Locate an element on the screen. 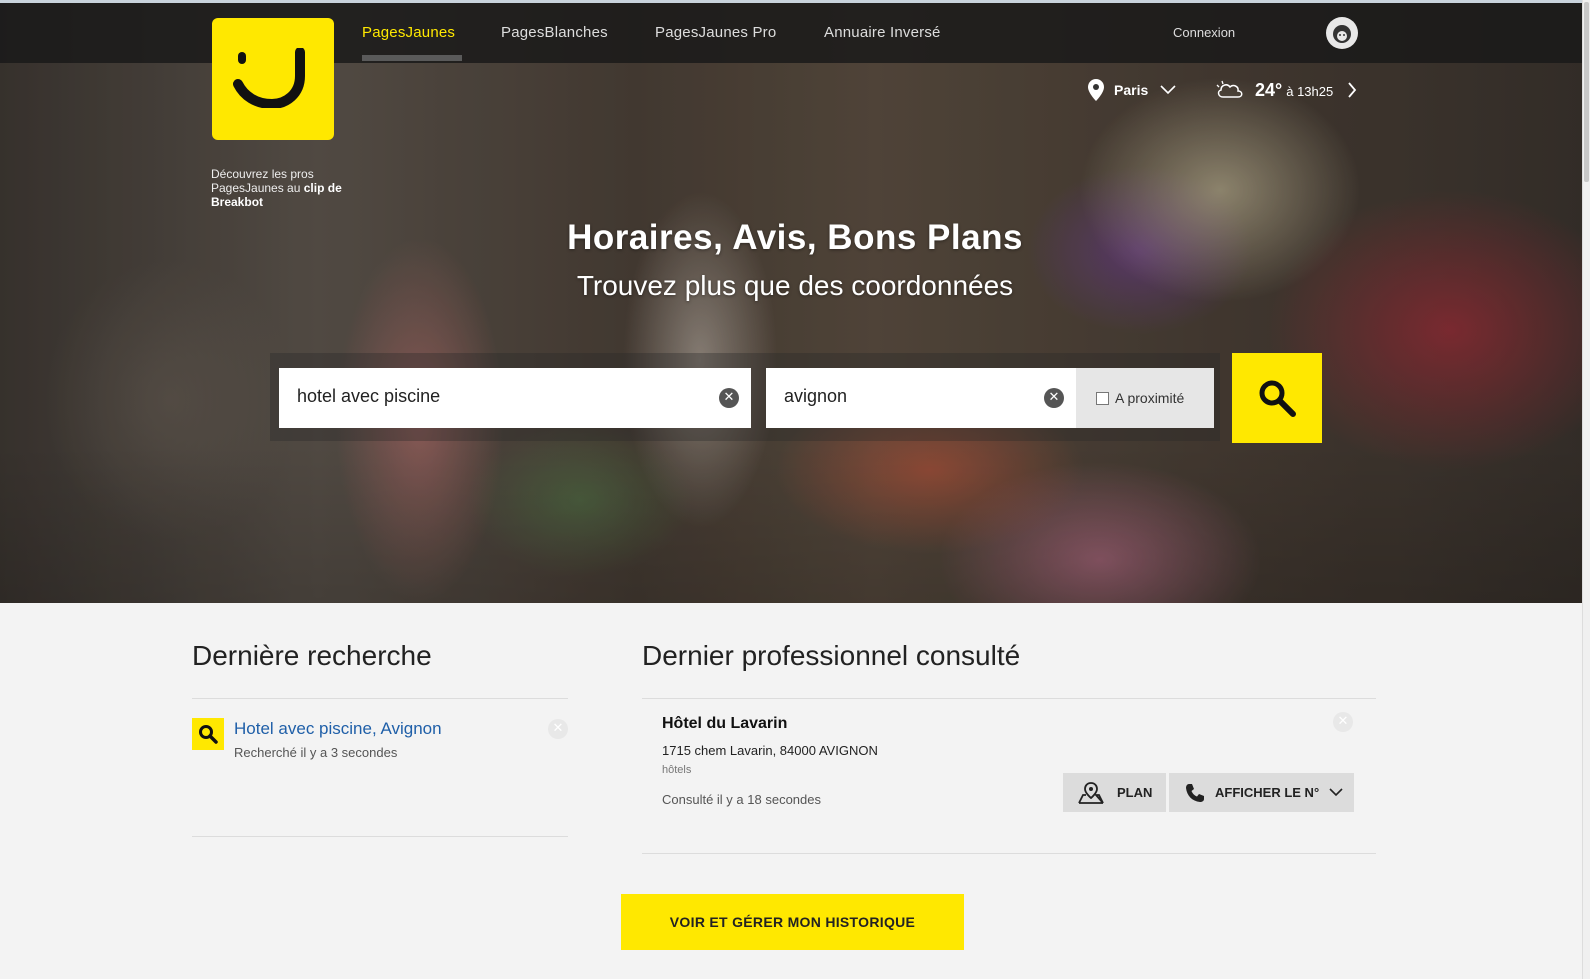 The height and width of the screenshot is (979, 1590). location-selector: Paris is located at coordinates (1132, 90).